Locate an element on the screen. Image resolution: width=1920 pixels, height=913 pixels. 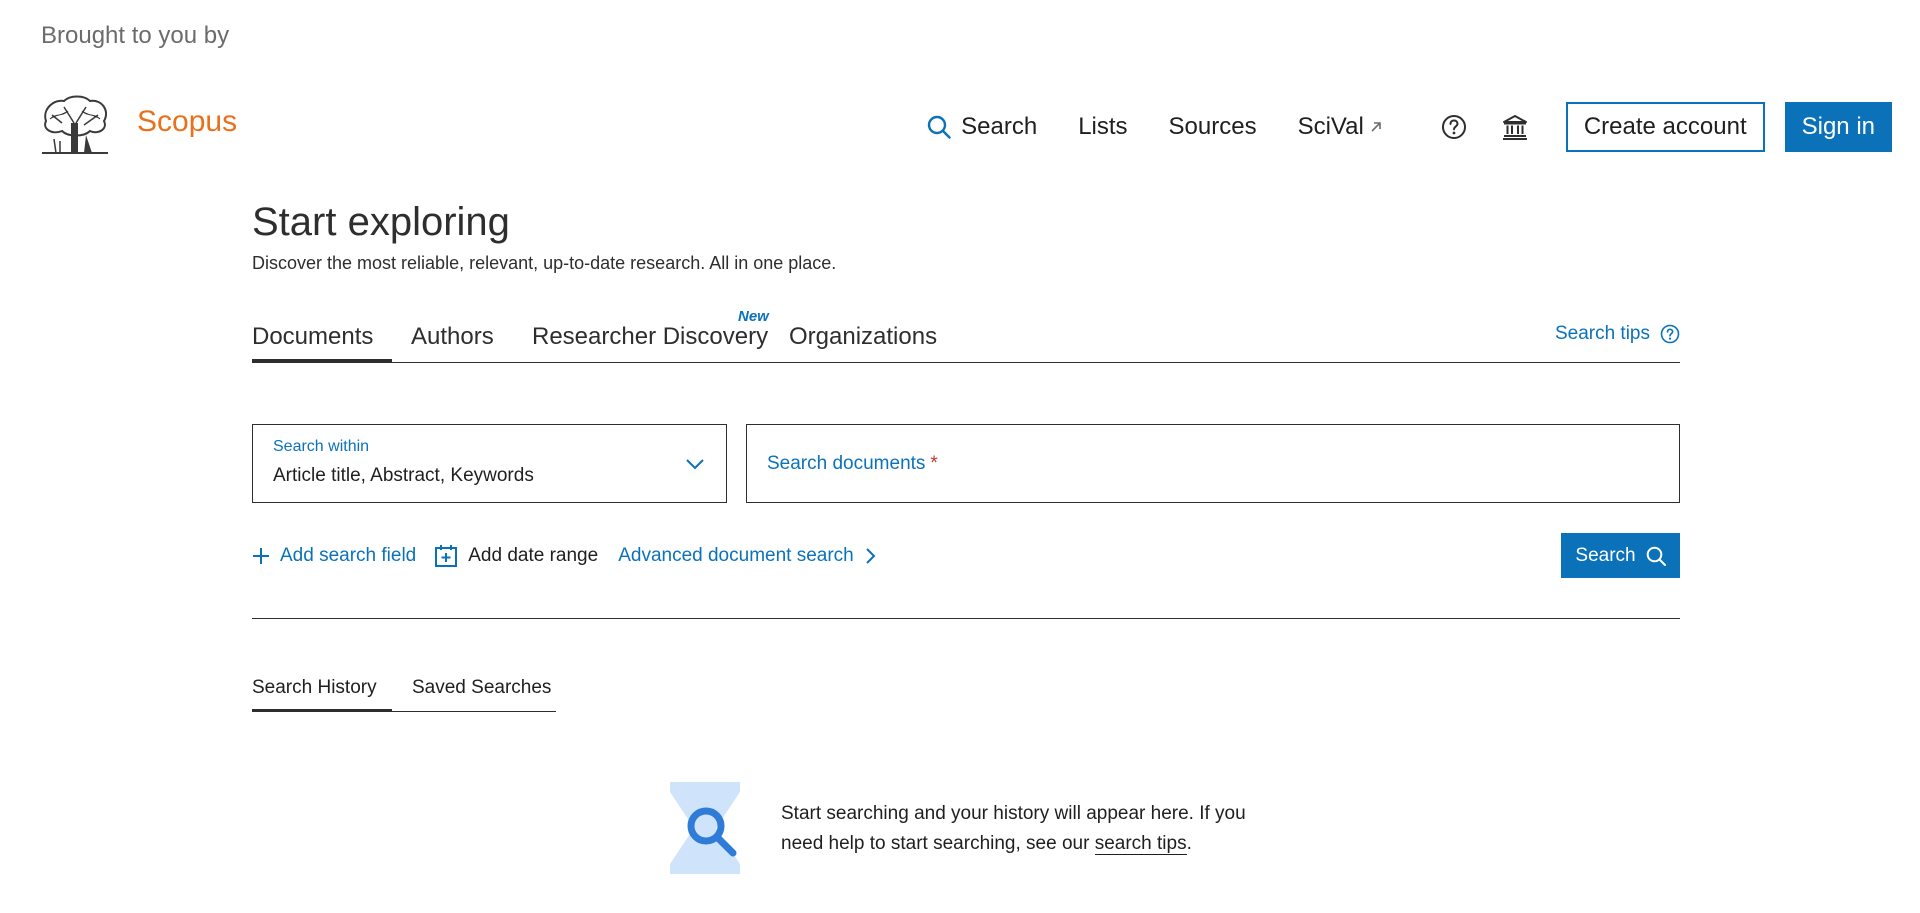
search-documents-label: Search documents * is located at coordinates (852, 464).